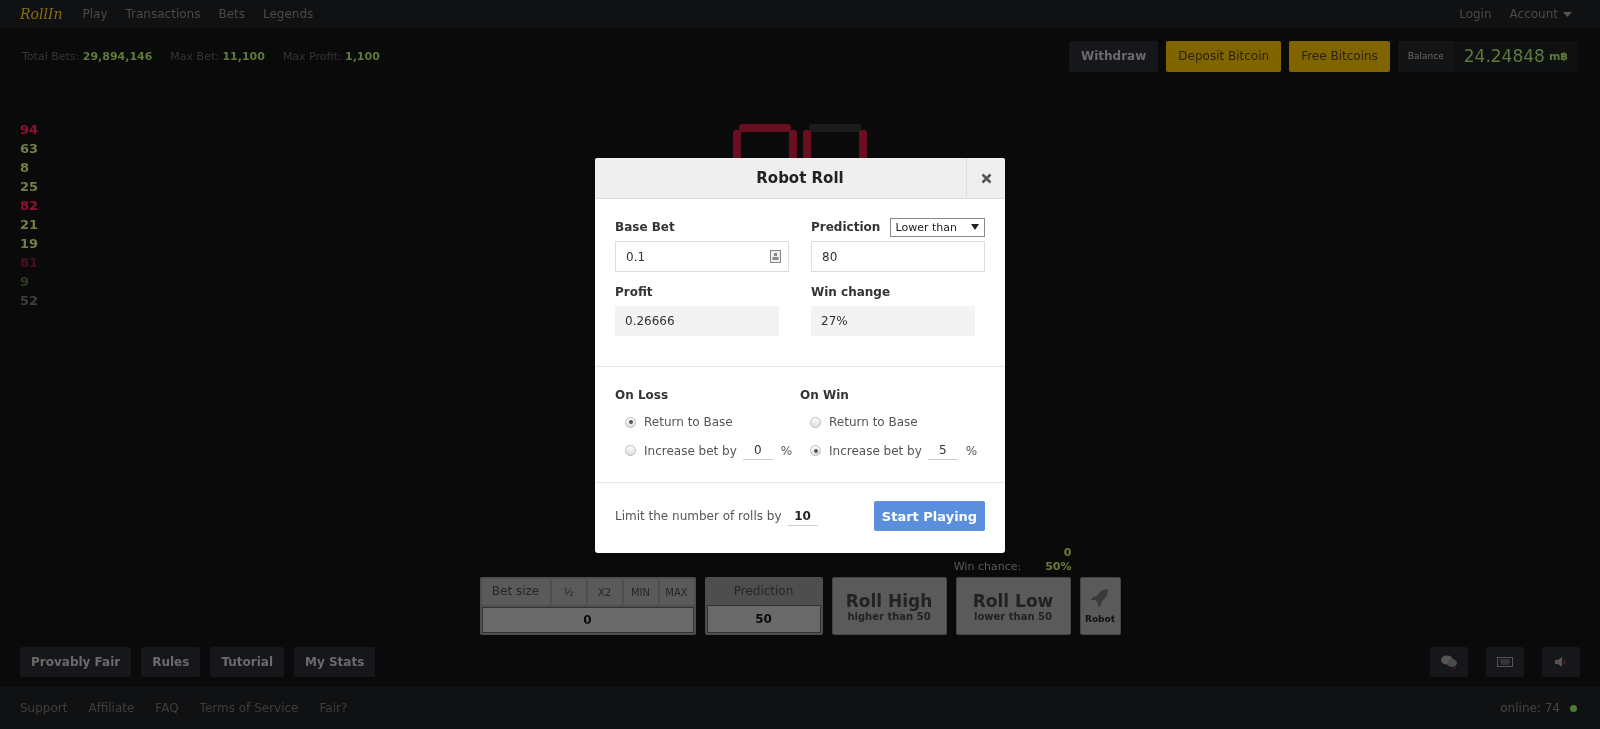 The image size is (1600, 729). Describe the element at coordinates (1114, 56) in the screenshot. I see `action-button: Withdraw` at that location.